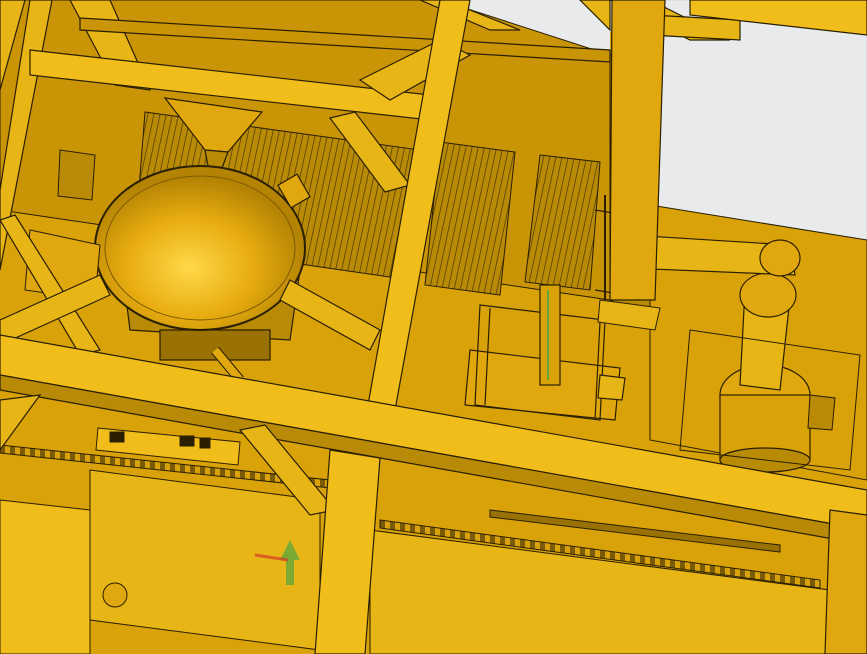 Image resolution: width=867 pixels, height=654 pixels. What do you see at coordinates (200, 248) in the screenshot?
I see `bowl-icon` at bounding box center [200, 248].